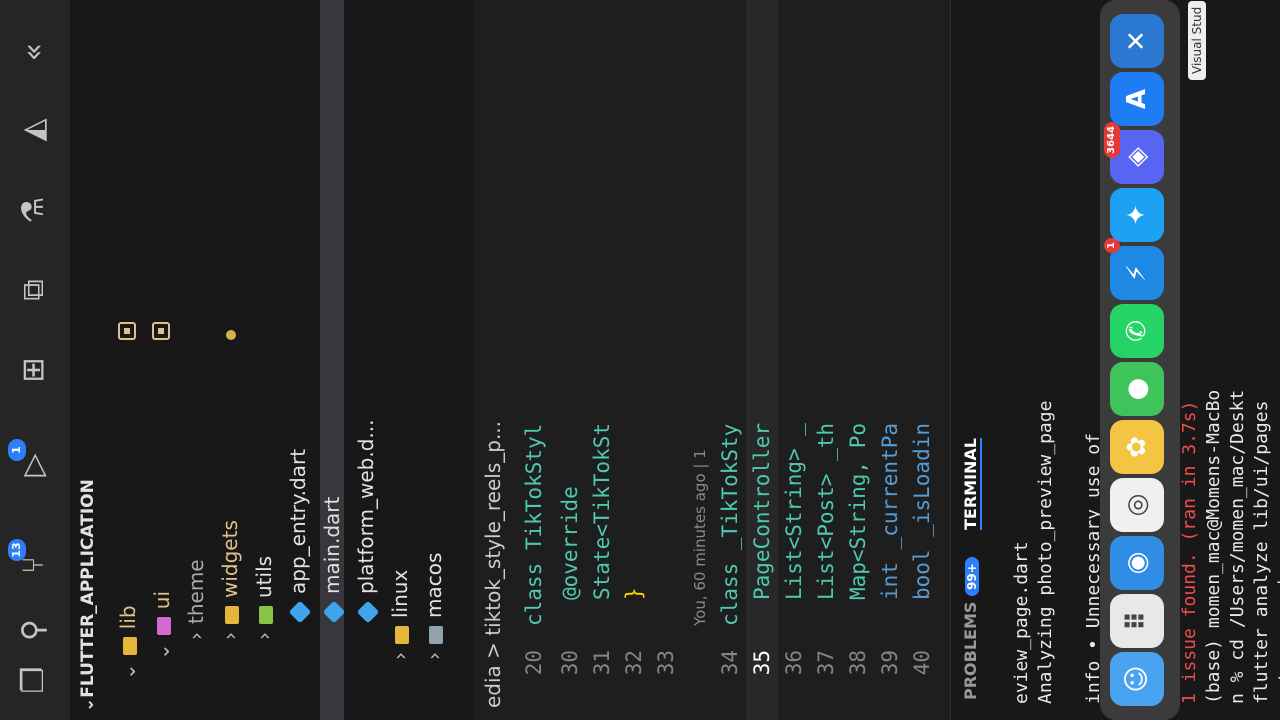 The image size is (1280, 720). Describe the element at coordinates (34, 680) in the screenshot. I see `explorer-icon: ❐` at that location.